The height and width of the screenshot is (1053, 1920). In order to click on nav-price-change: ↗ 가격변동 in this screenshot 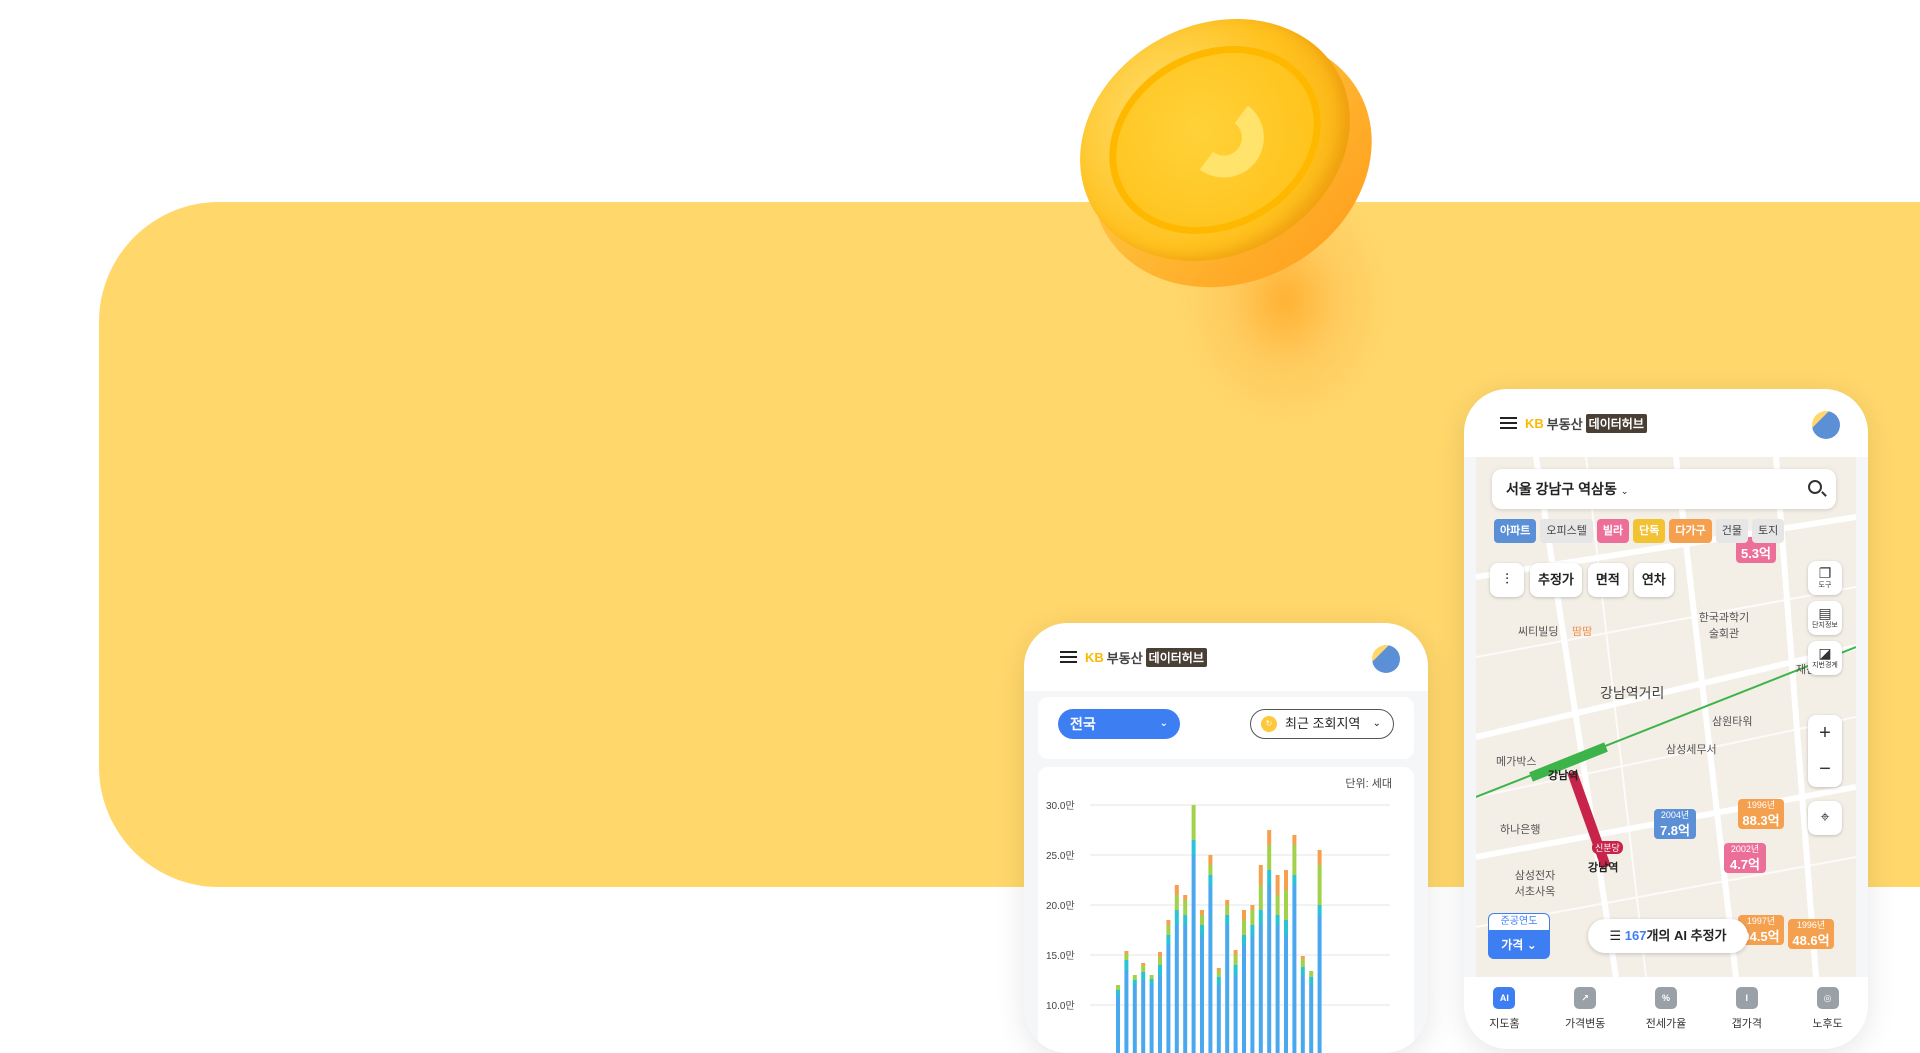, I will do `click(1585, 1018)`.